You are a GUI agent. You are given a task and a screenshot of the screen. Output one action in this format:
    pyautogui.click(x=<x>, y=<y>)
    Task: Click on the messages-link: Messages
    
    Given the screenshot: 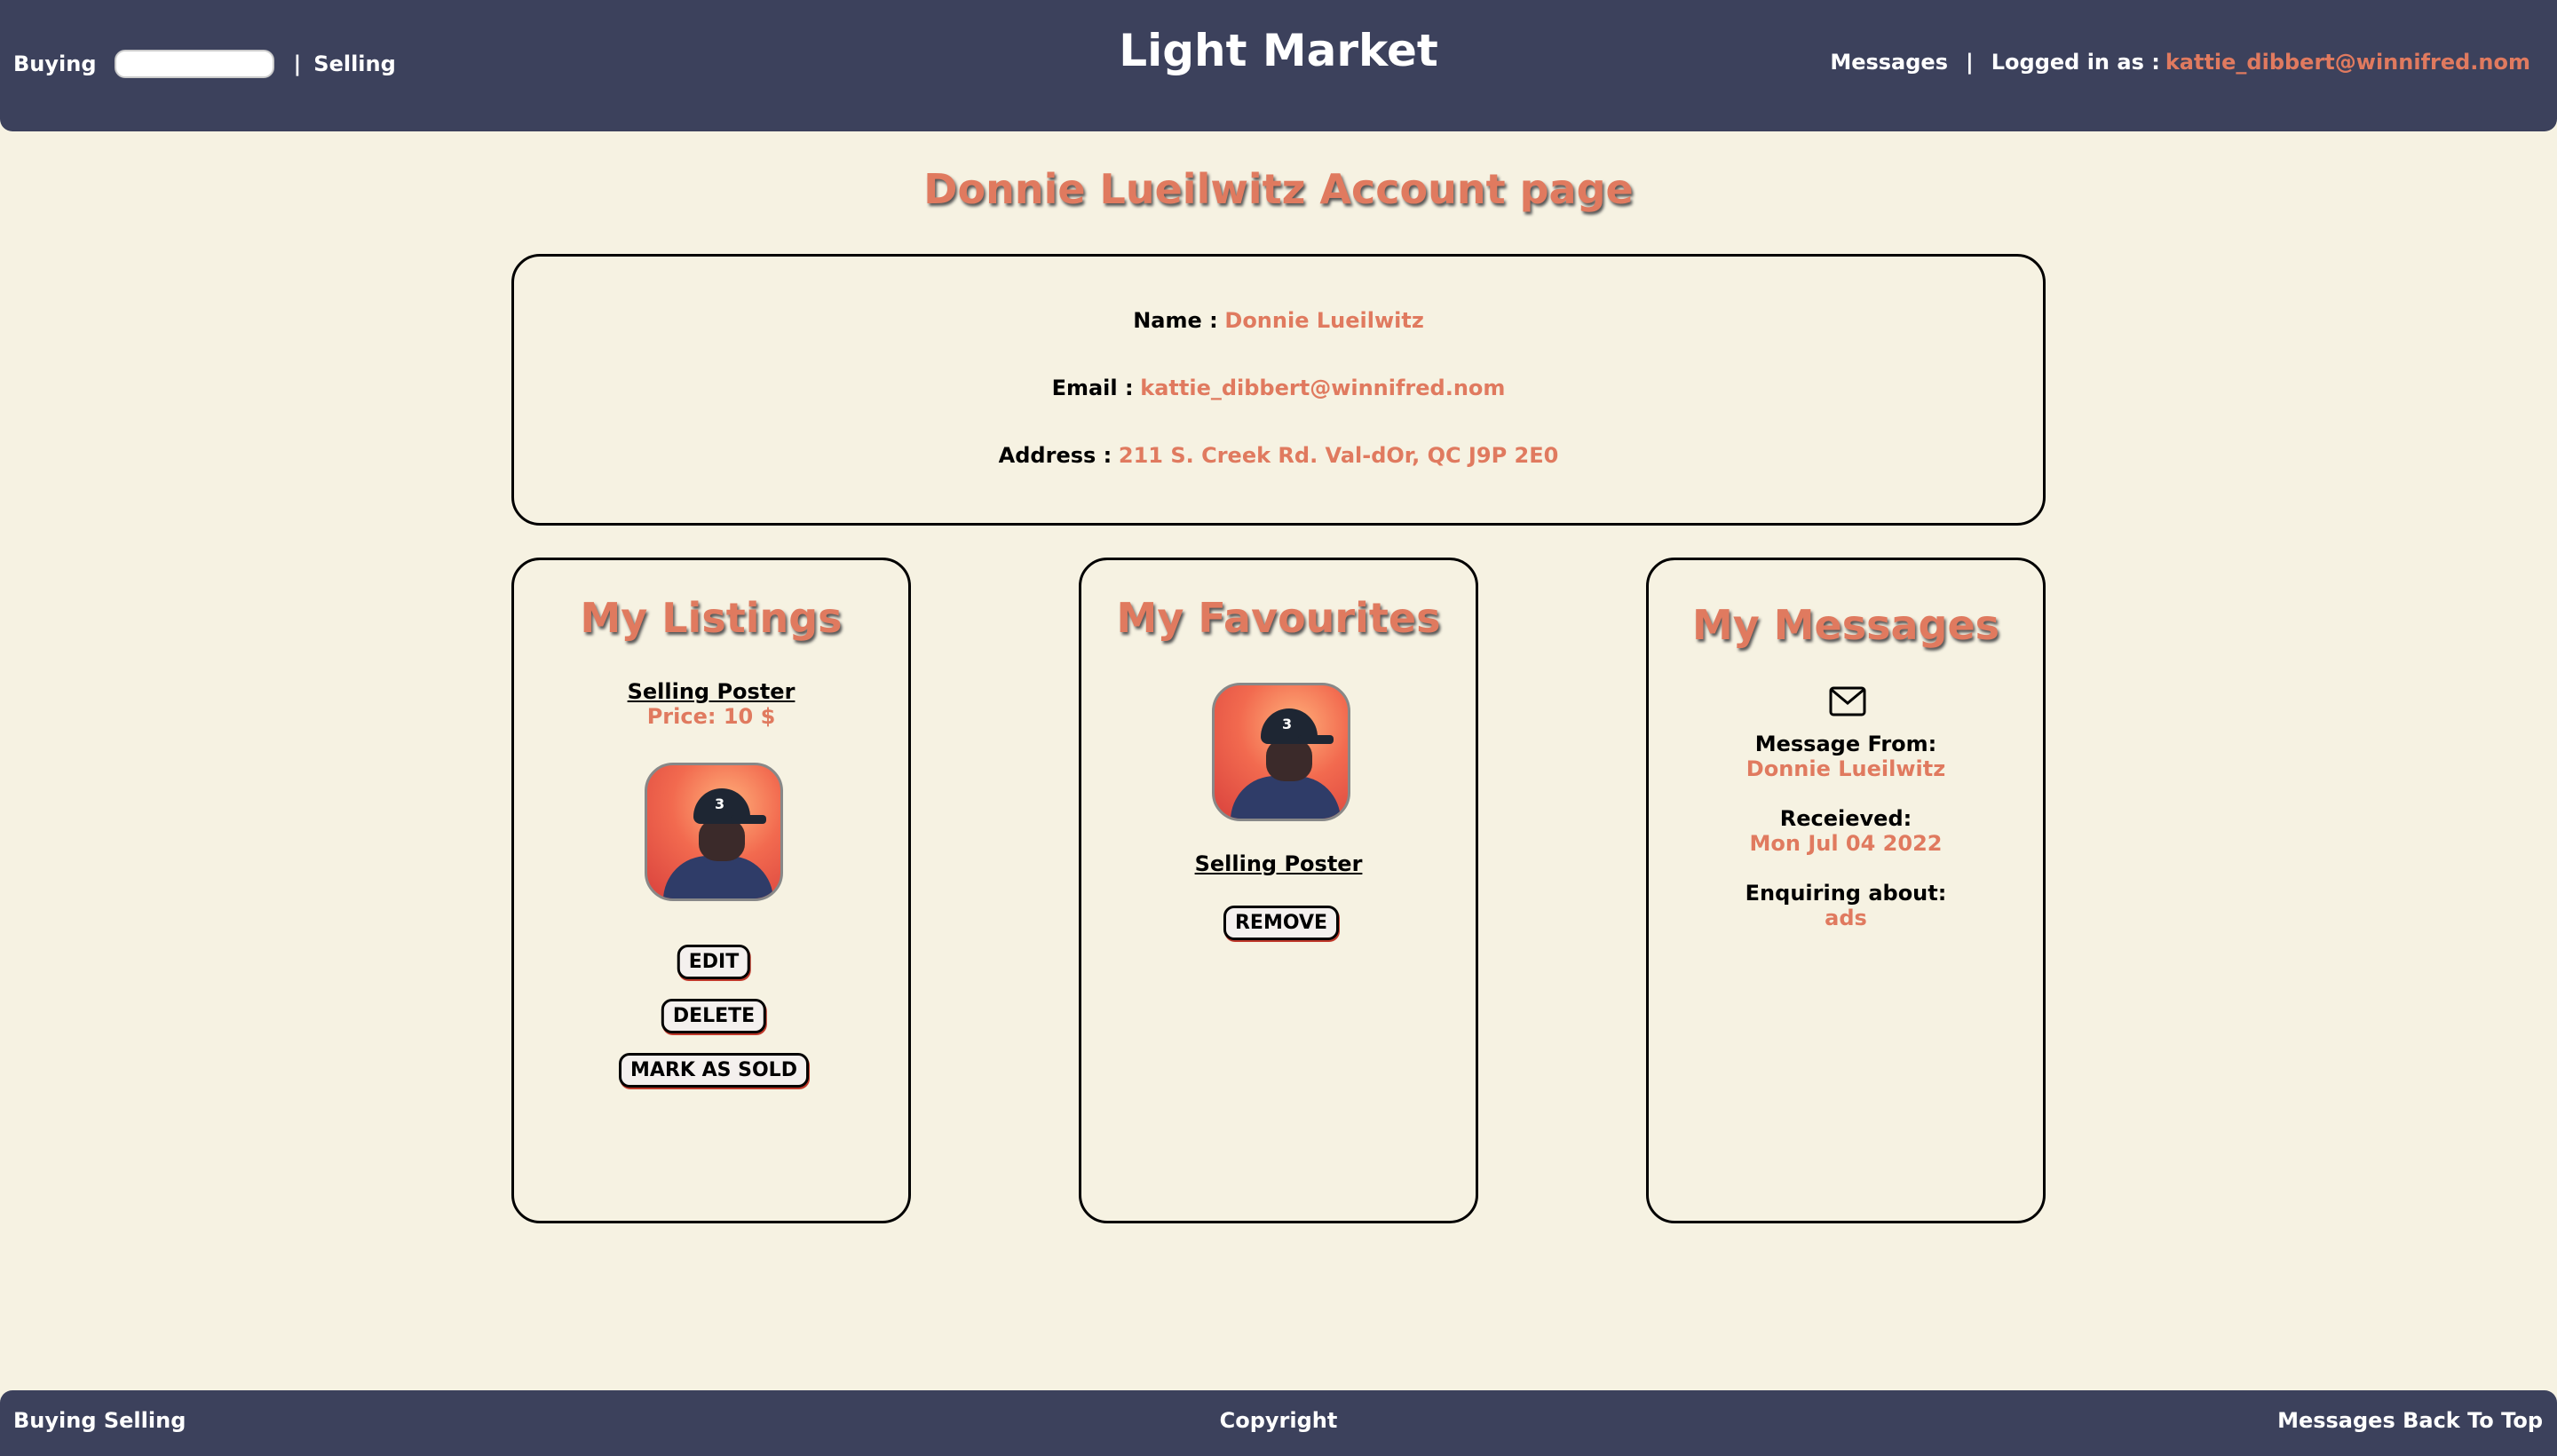 What is the action you would take?
    pyautogui.click(x=1889, y=62)
    